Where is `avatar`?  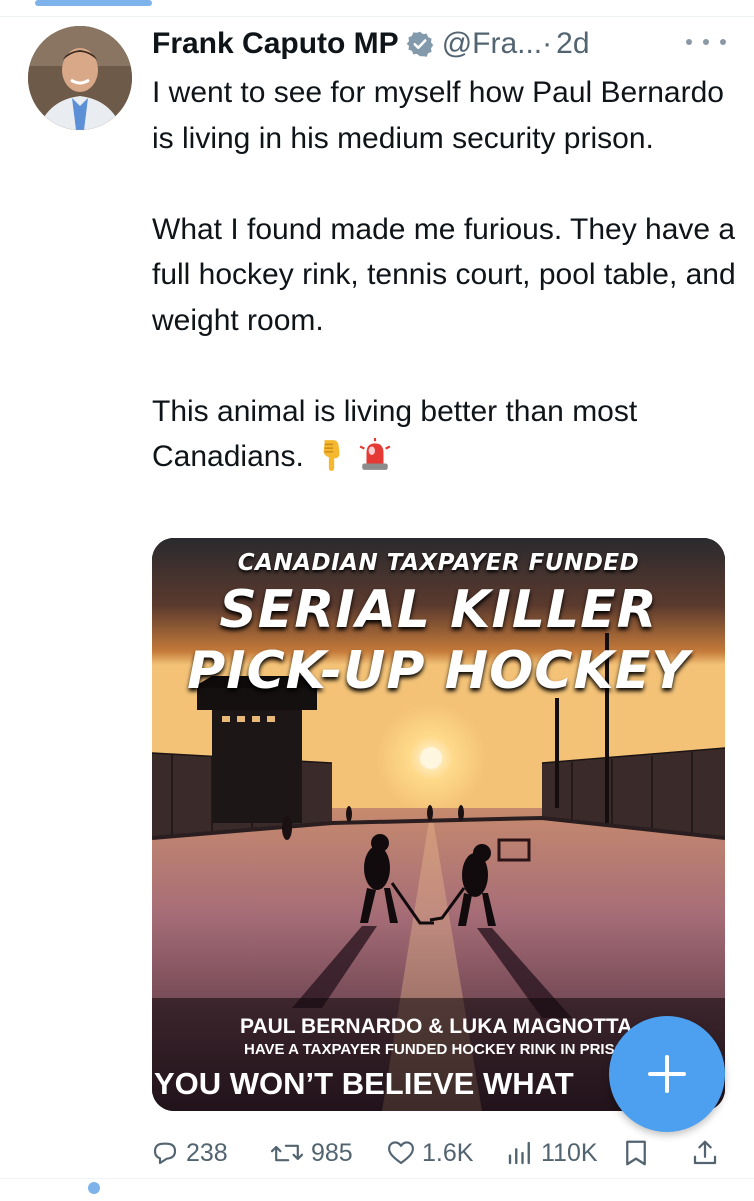
avatar is located at coordinates (80, 78).